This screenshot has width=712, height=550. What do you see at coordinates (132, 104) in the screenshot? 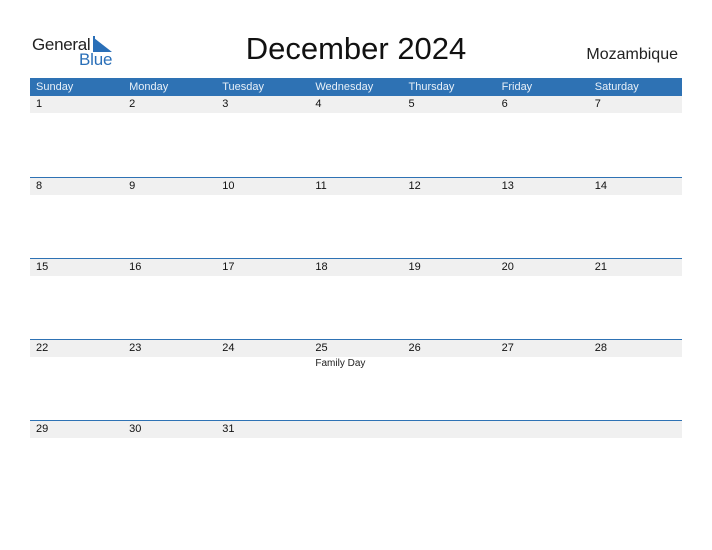
I see `day-number: 2` at bounding box center [132, 104].